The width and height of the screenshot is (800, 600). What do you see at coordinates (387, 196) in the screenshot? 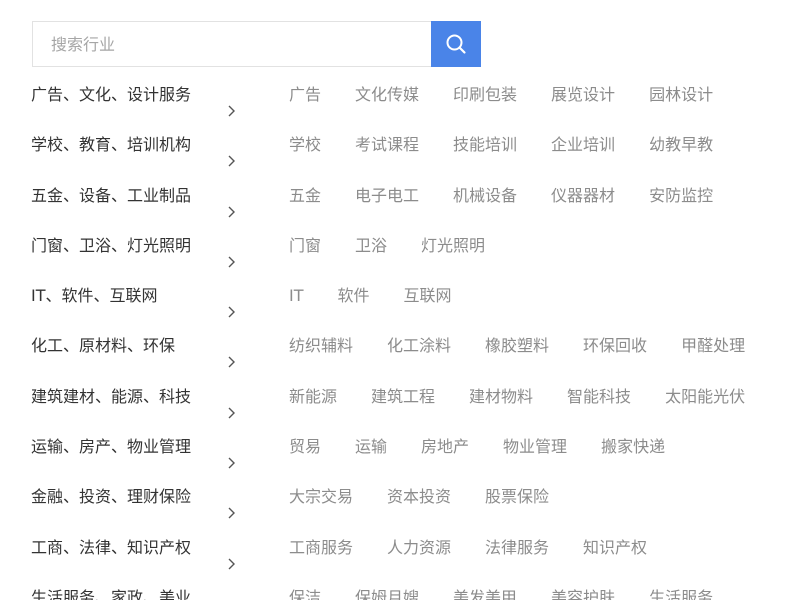
I see `subcategory-link: 电子电工` at bounding box center [387, 196].